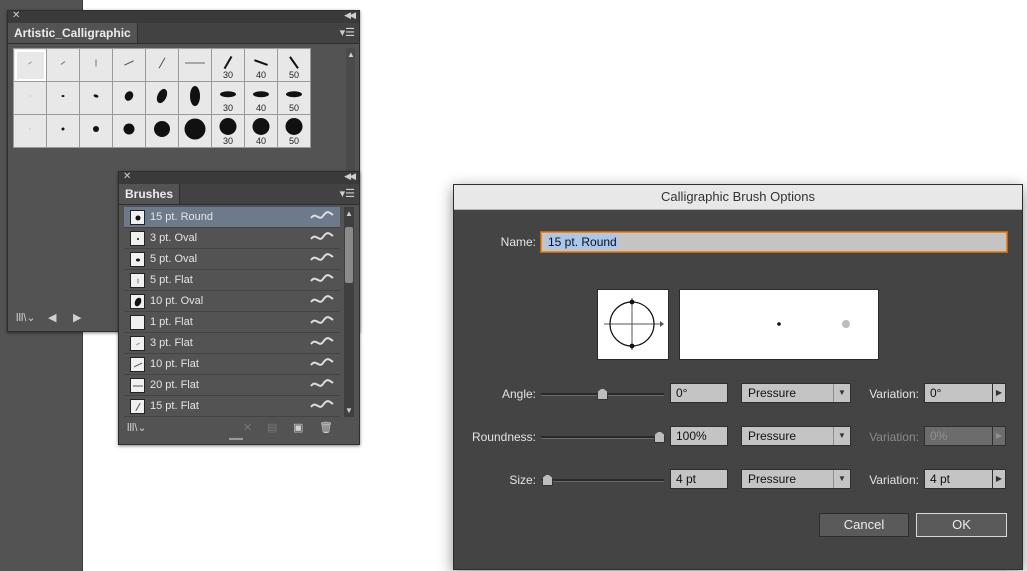 Image resolution: width=1027 pixels, height=571 pixels. I want to click on roundness-field: 100%, so click(699, 436).